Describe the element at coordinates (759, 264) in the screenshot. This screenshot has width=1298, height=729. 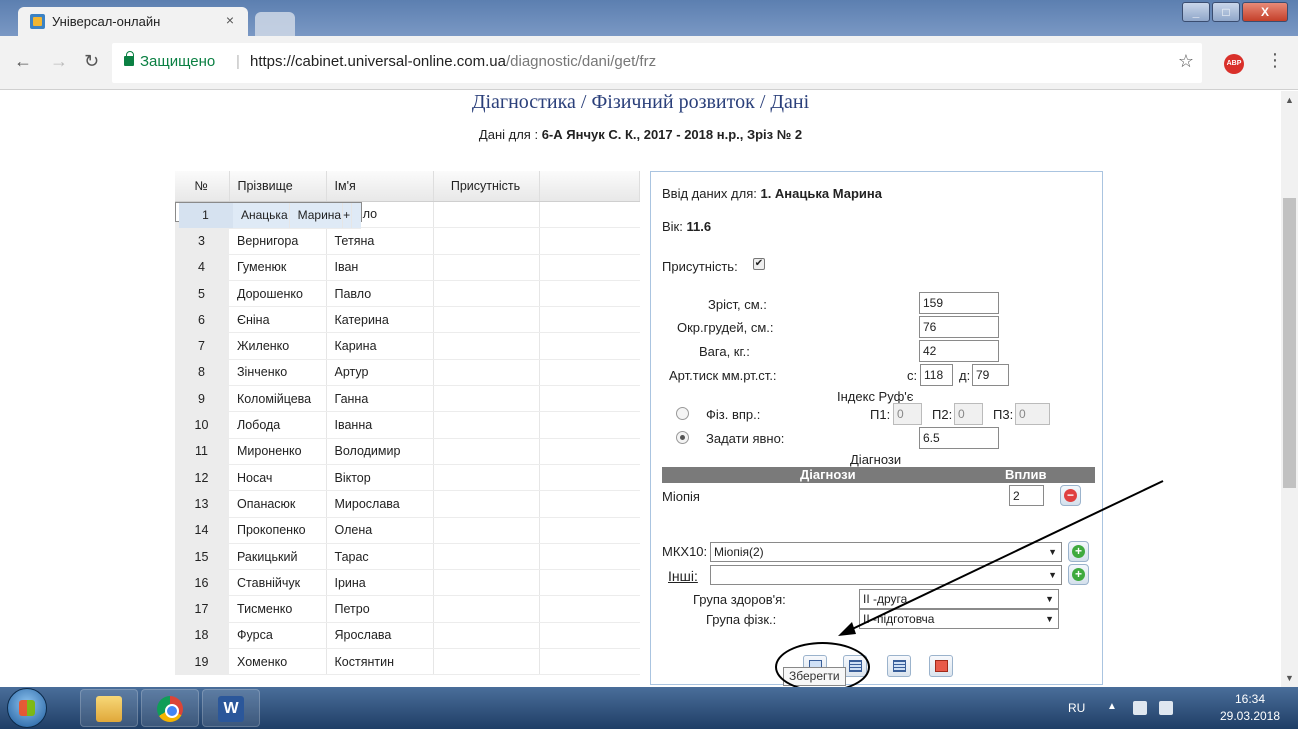
I see `presence-checkbox: ✔` at that location.